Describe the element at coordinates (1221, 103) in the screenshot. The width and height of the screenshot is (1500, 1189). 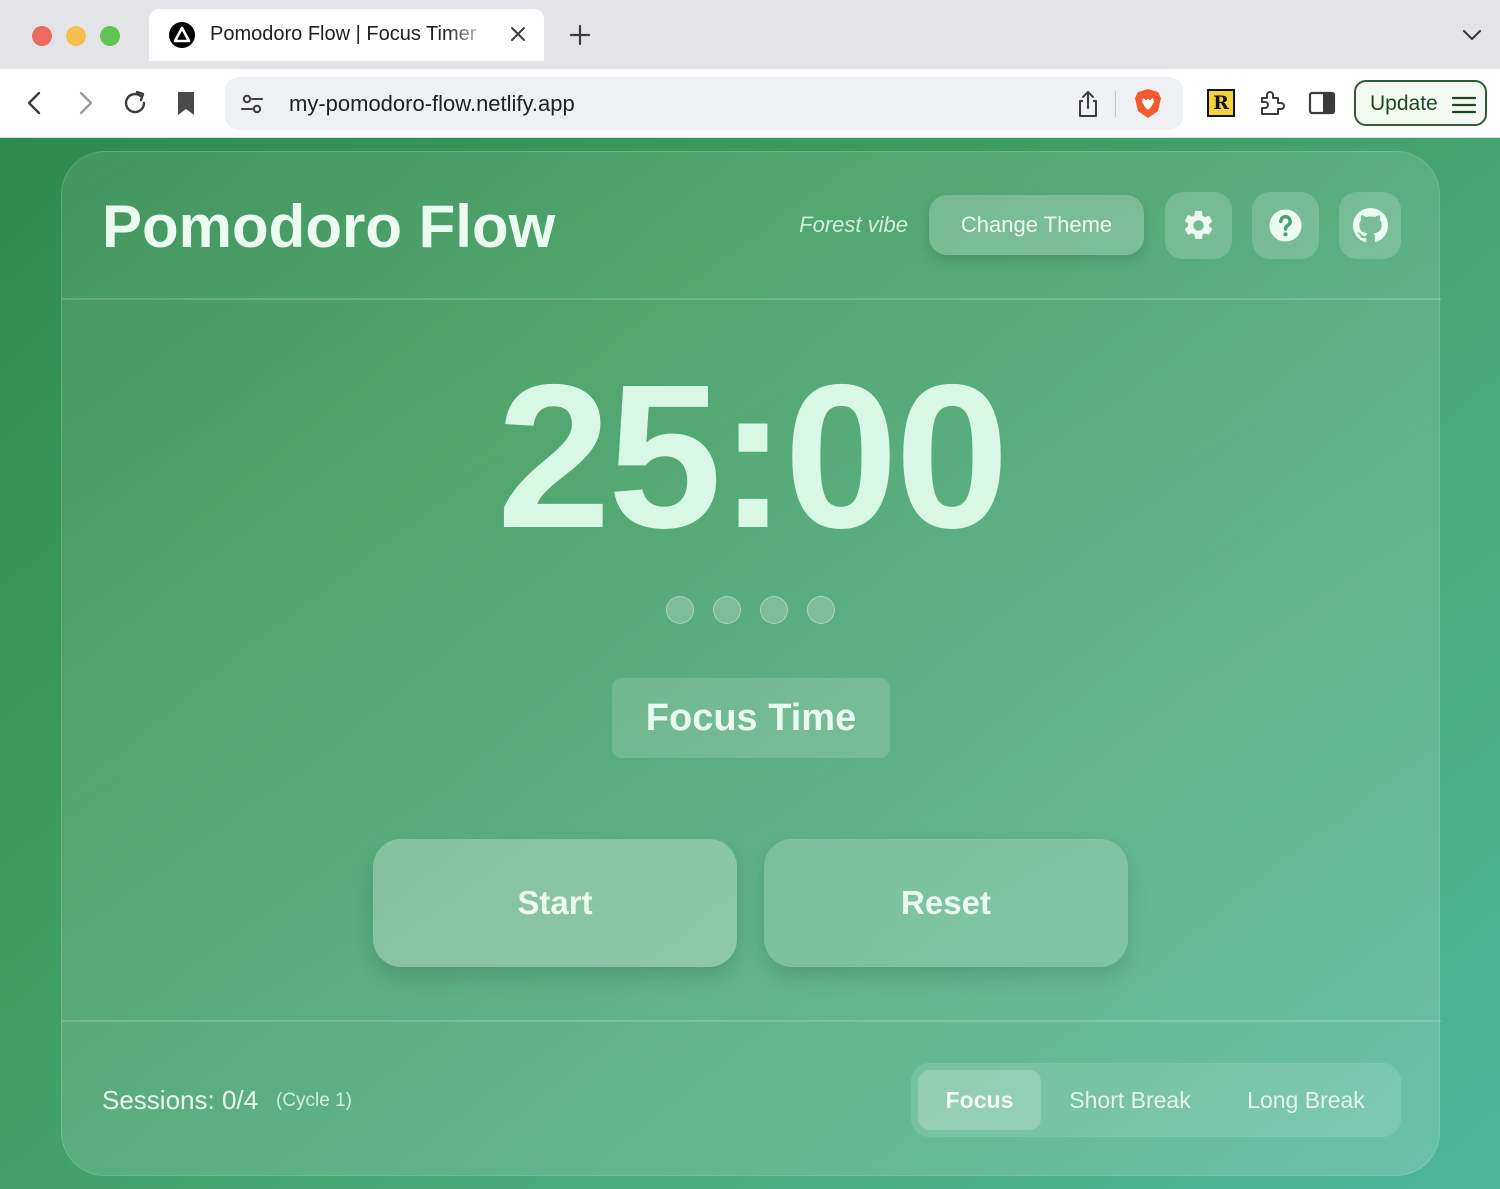
I see `extension-r-button: R` at that location.